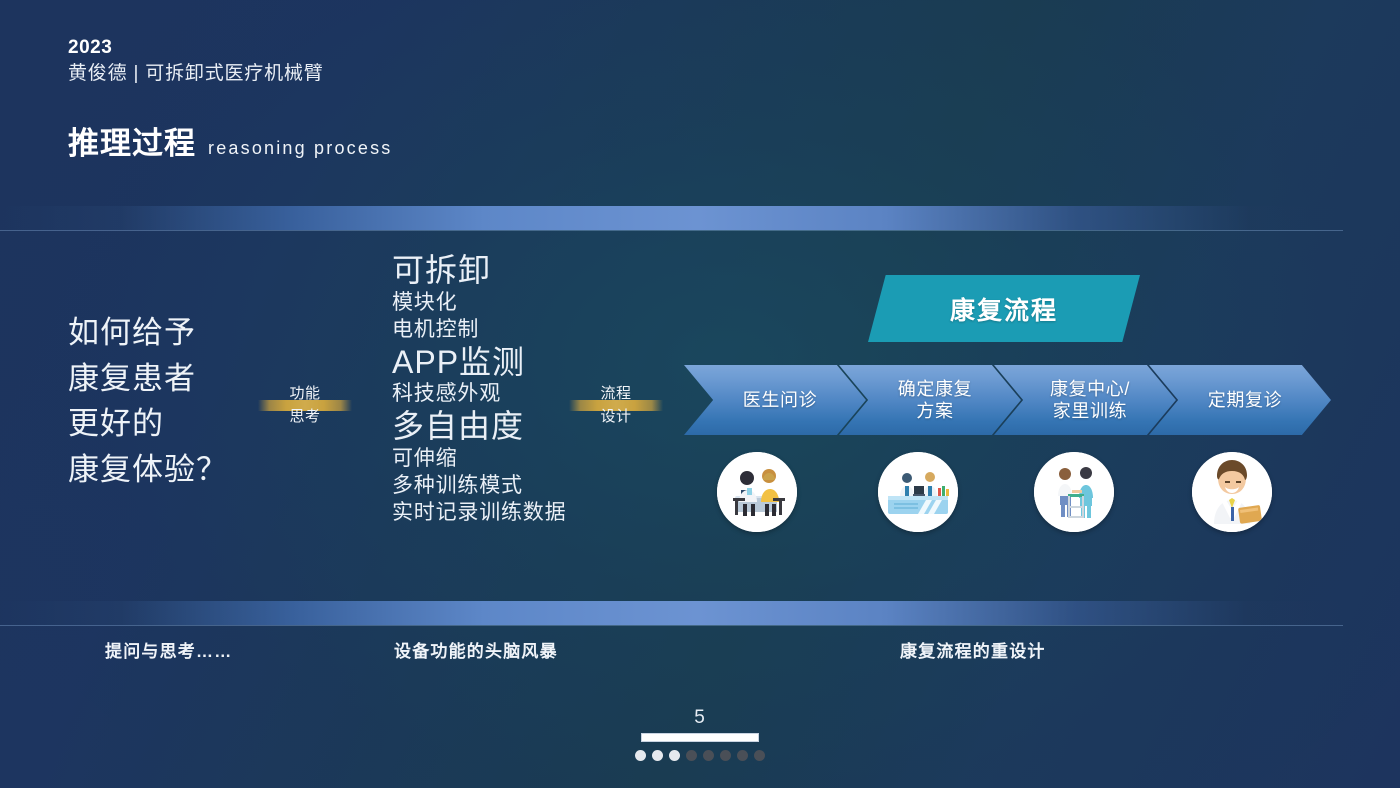 The image size is (1400, 788). What do you see at coordinates (780, 399) in the screenshot?
I see `flow-step-label: 医生问诊` at bounding box center [780, 399].